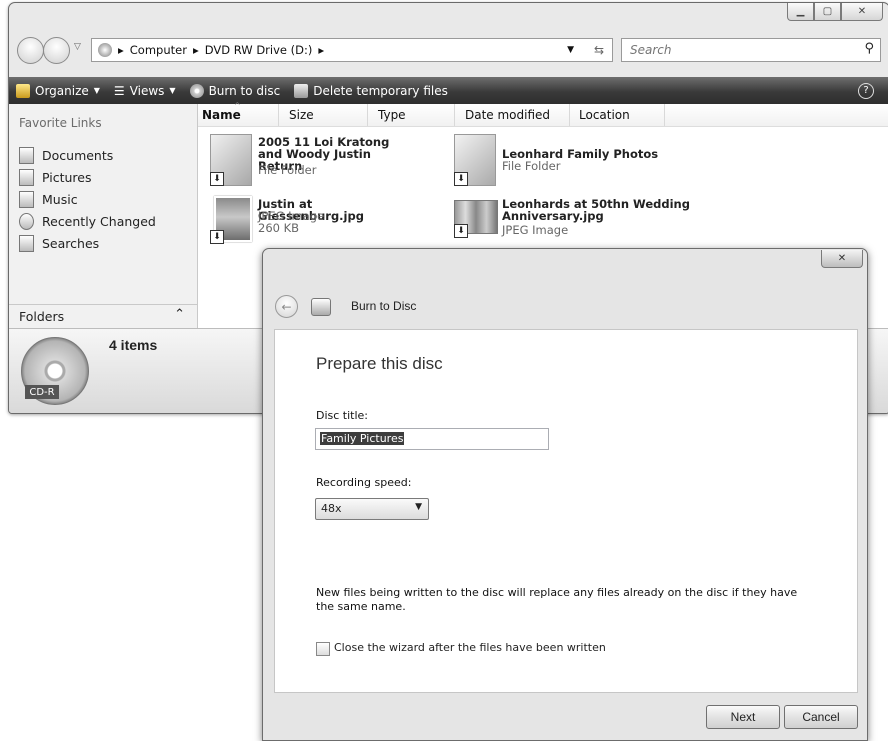  What do you see at coordinates (78, 155) in the screenshot?
I see `sidebar-item-label: Documents` at bounding box center [78, 155].